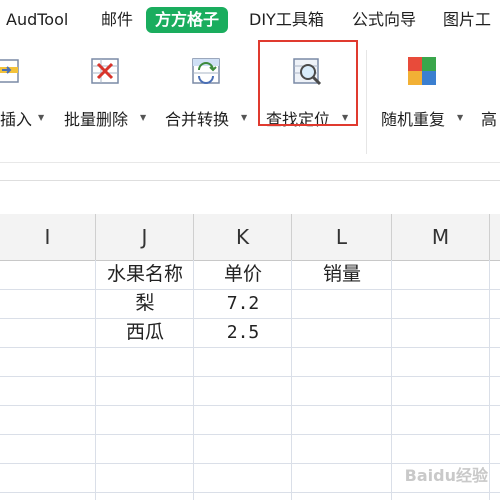 This screenshot has height=500, width=500. Describe the element at coordinates (495, 237) in the screenshot. I see `column-header-n` at that location.